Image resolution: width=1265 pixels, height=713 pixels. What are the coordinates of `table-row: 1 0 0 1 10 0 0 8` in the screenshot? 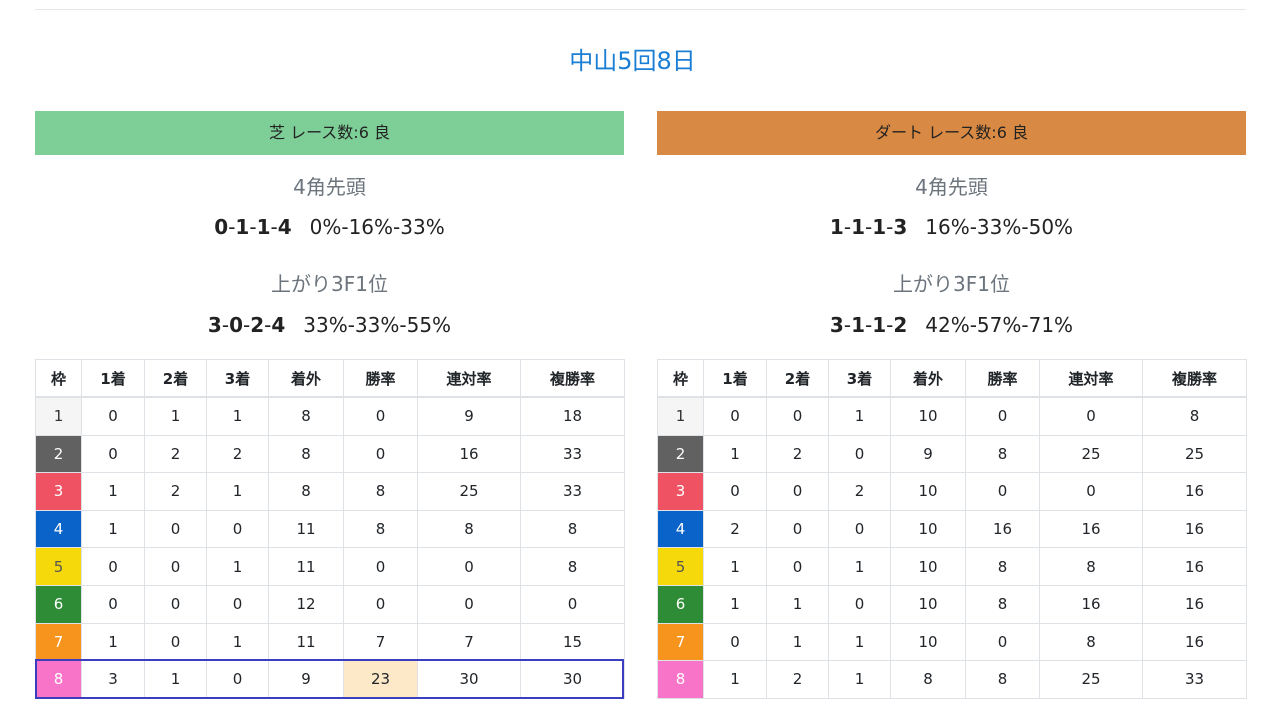 It's located at (952, 416).